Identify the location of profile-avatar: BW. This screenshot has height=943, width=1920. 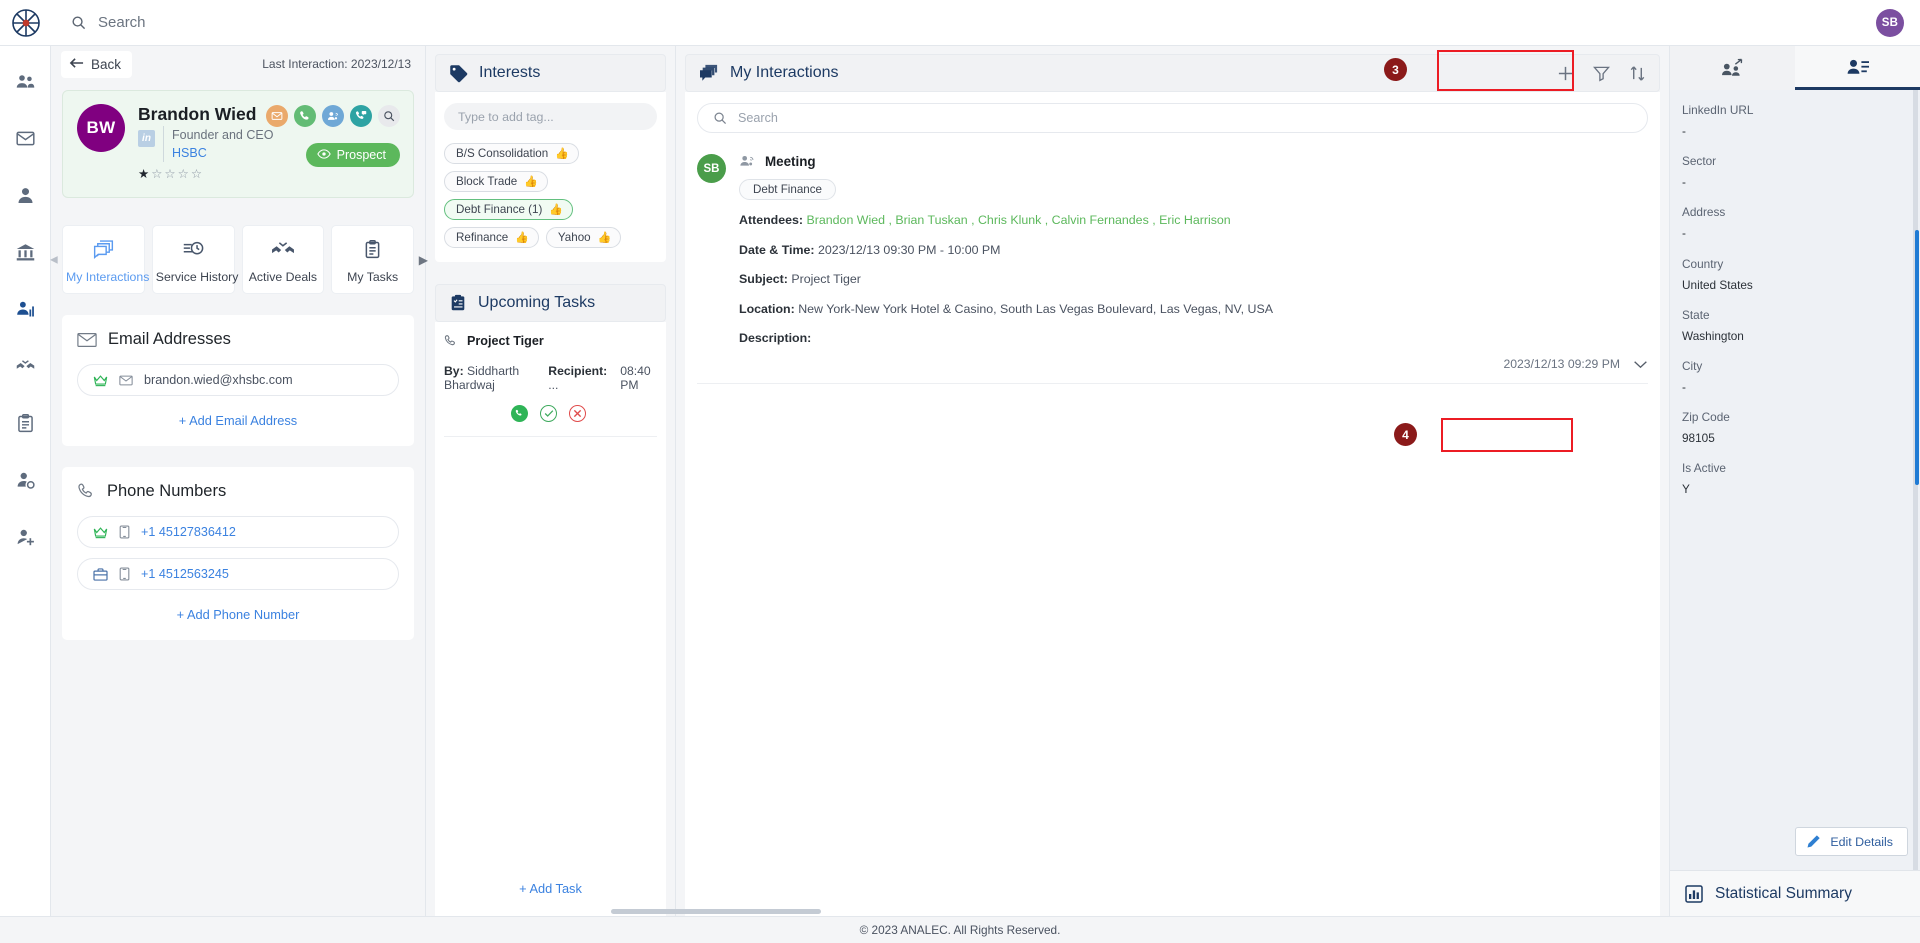
(101, 128).